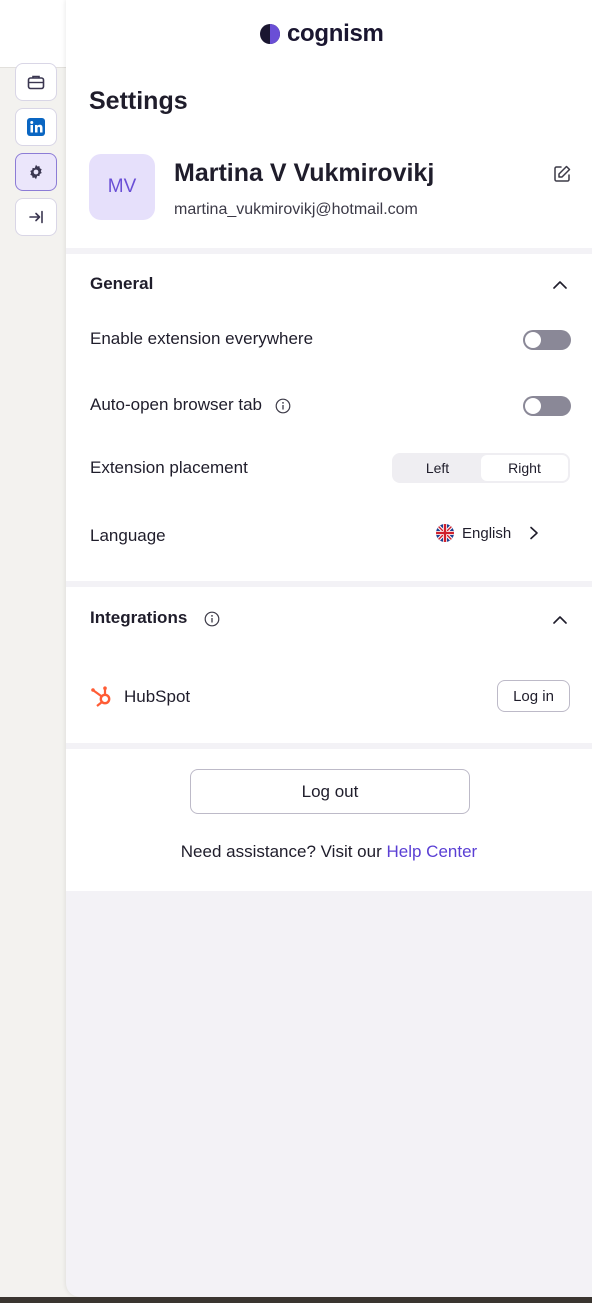 This screenshot has width=592, height=1303. What do you see at coordinates (157, 696) in the screenshot?
I see `hubspot-label: HubSpot` at bounding box center [157, 696].